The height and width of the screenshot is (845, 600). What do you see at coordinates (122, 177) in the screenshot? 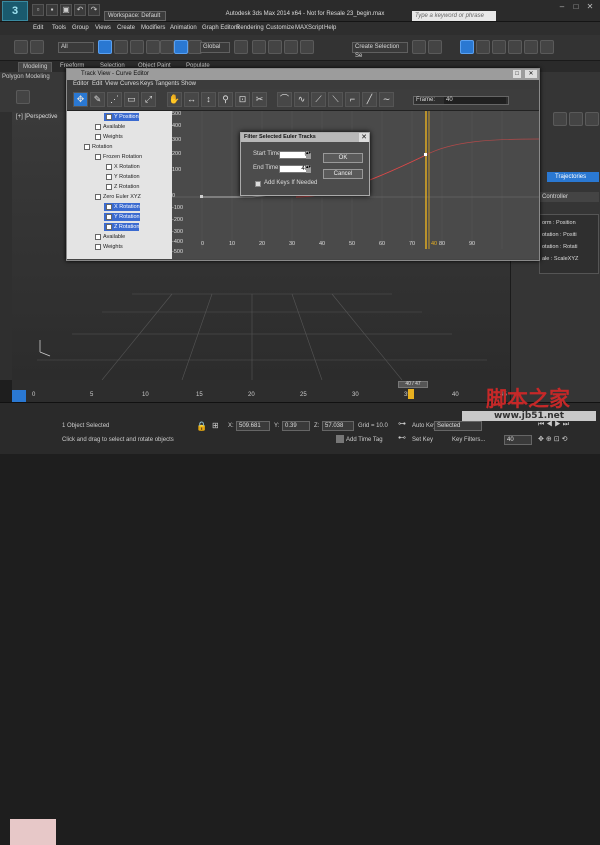
I see `tree-node: Y Rotation` at bounding box center [122, 177].